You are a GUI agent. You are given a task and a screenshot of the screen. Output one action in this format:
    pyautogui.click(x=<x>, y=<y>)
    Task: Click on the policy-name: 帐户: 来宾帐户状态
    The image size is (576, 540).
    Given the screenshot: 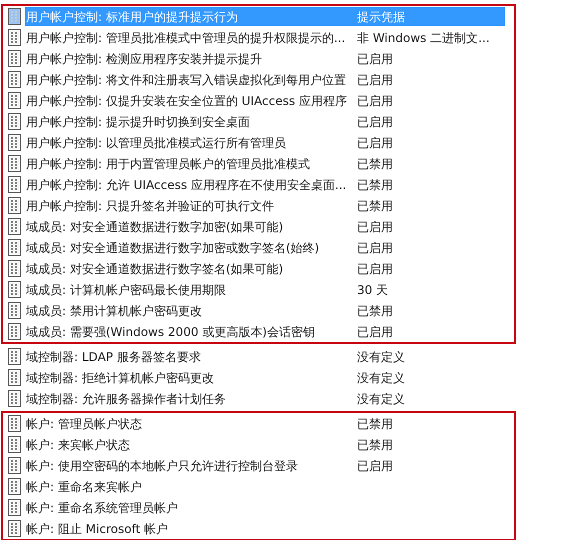 What is the action you would take?
    pyautogui.click(x=78, y=445)
    